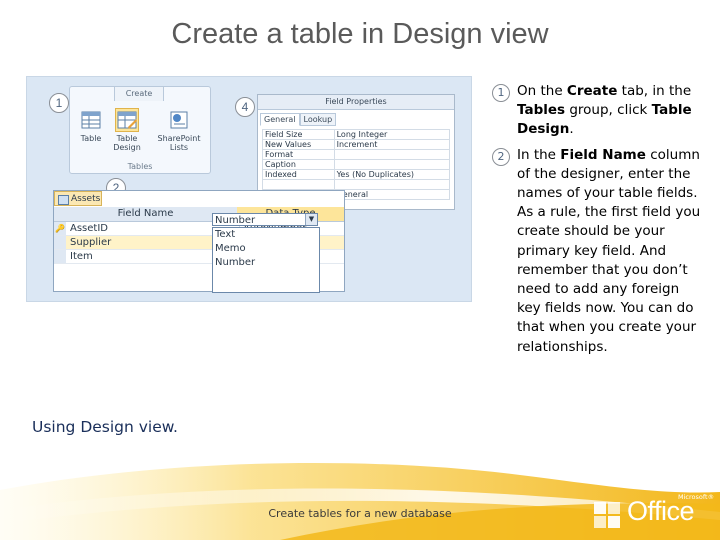  What do you see at coordinates (139, 93) in the screenshot?
I see `create-tab: Create` at bounding box center [139, 93].